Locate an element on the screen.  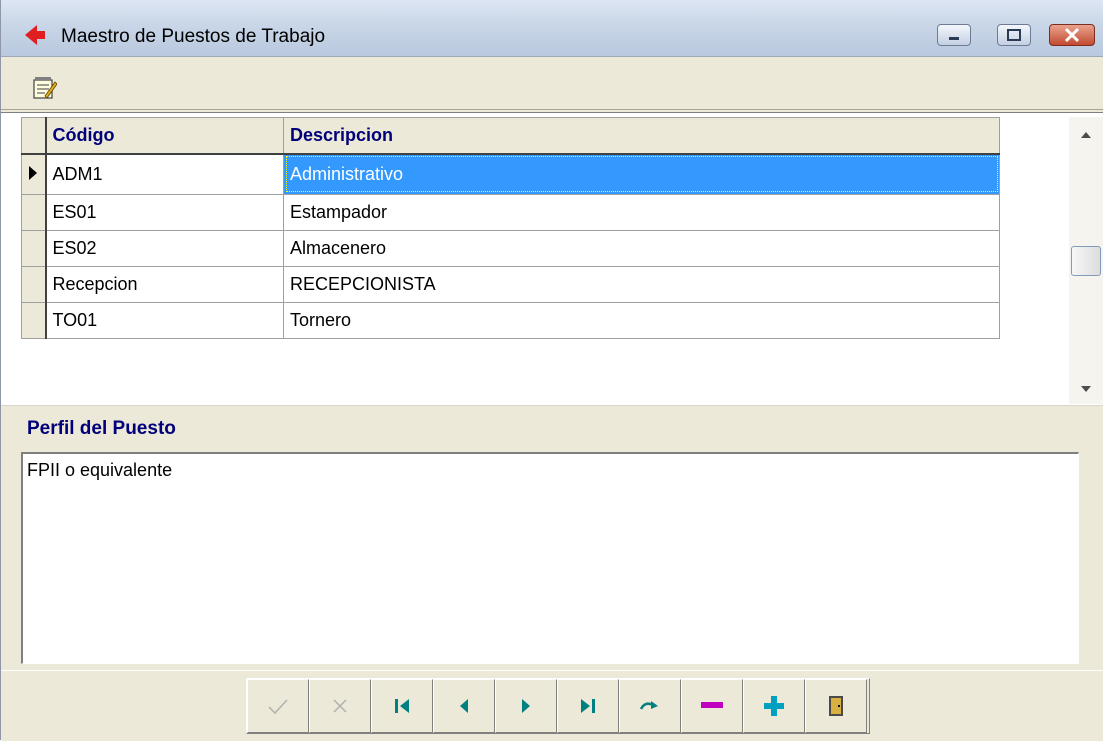
scroll-down-arrow-icon is located at coordinates (1086, 389).